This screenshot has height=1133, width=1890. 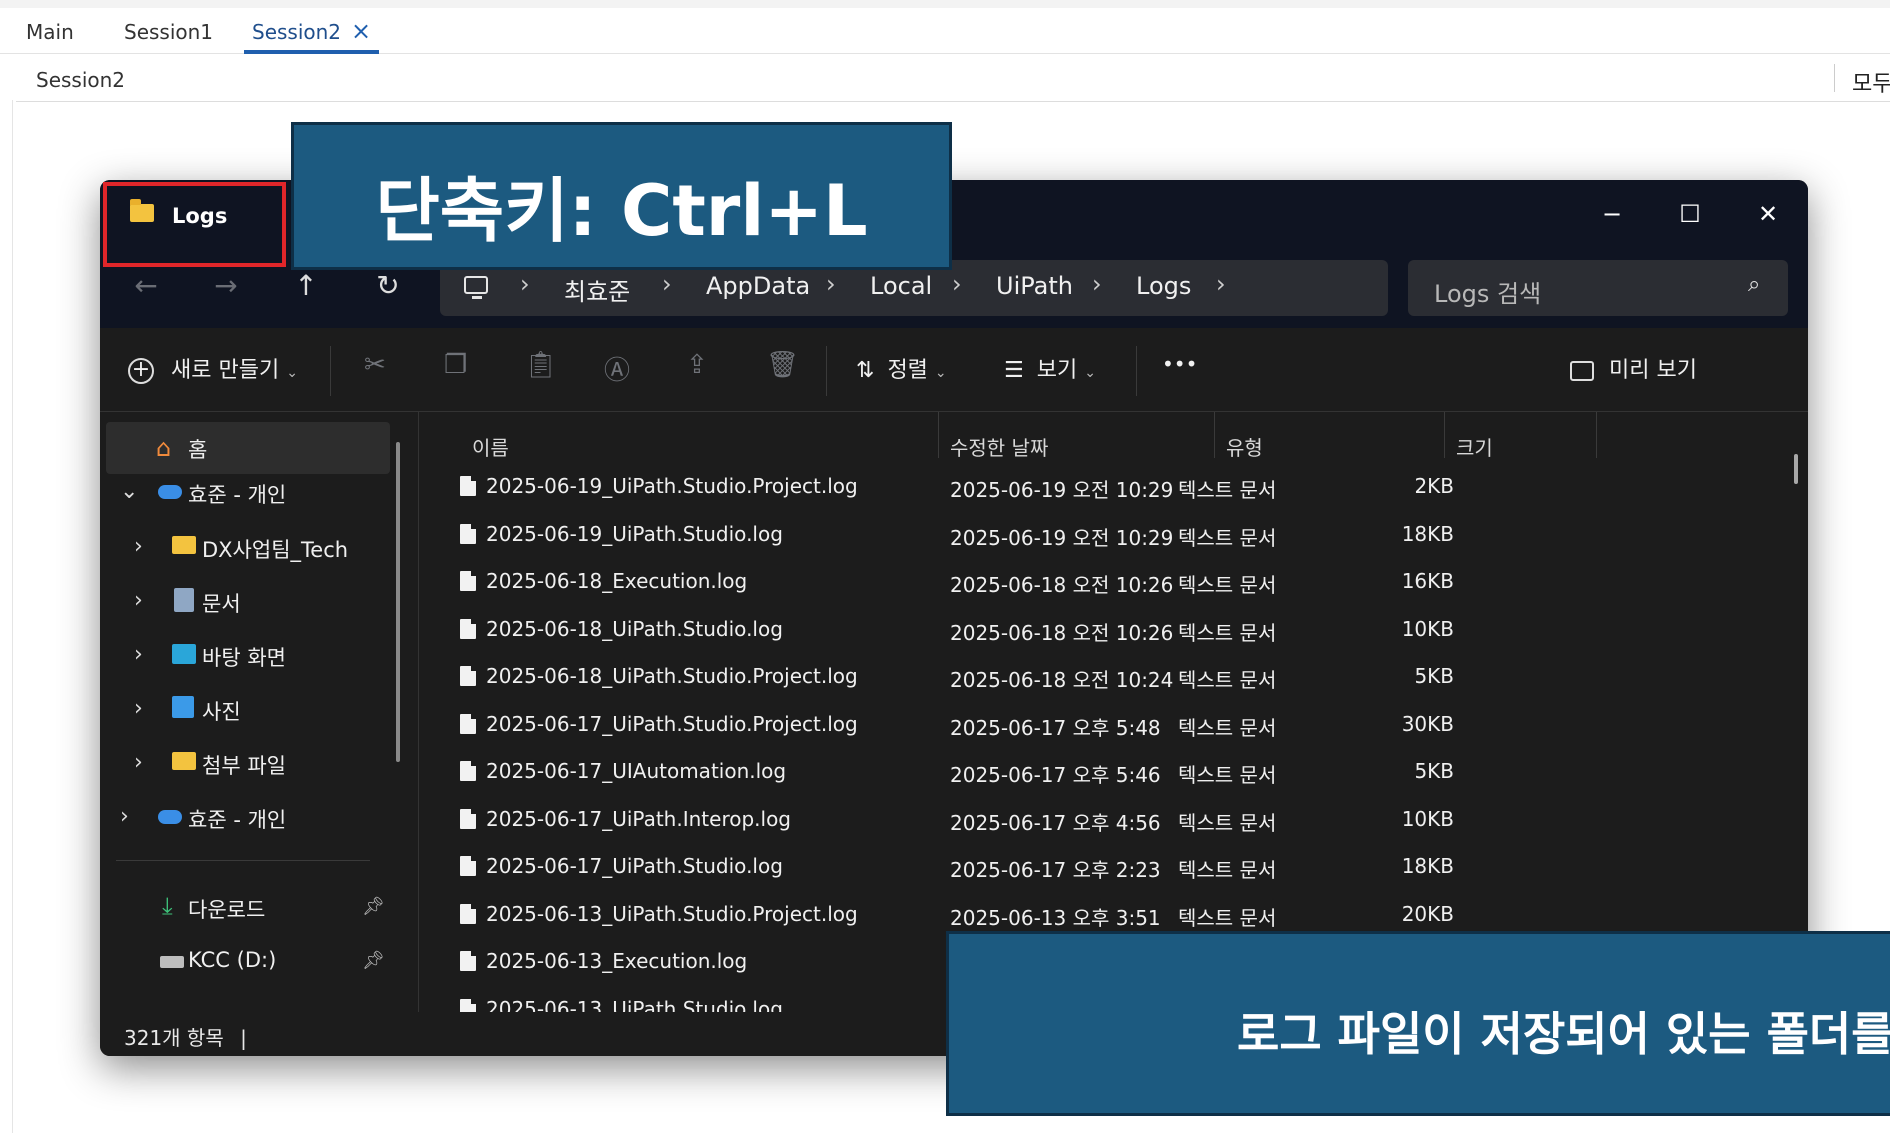 What do you see at coordinates (312, 36) in the screenshot?
I see `tab-session2: Session2 ×` at bounding box center [312, 36].